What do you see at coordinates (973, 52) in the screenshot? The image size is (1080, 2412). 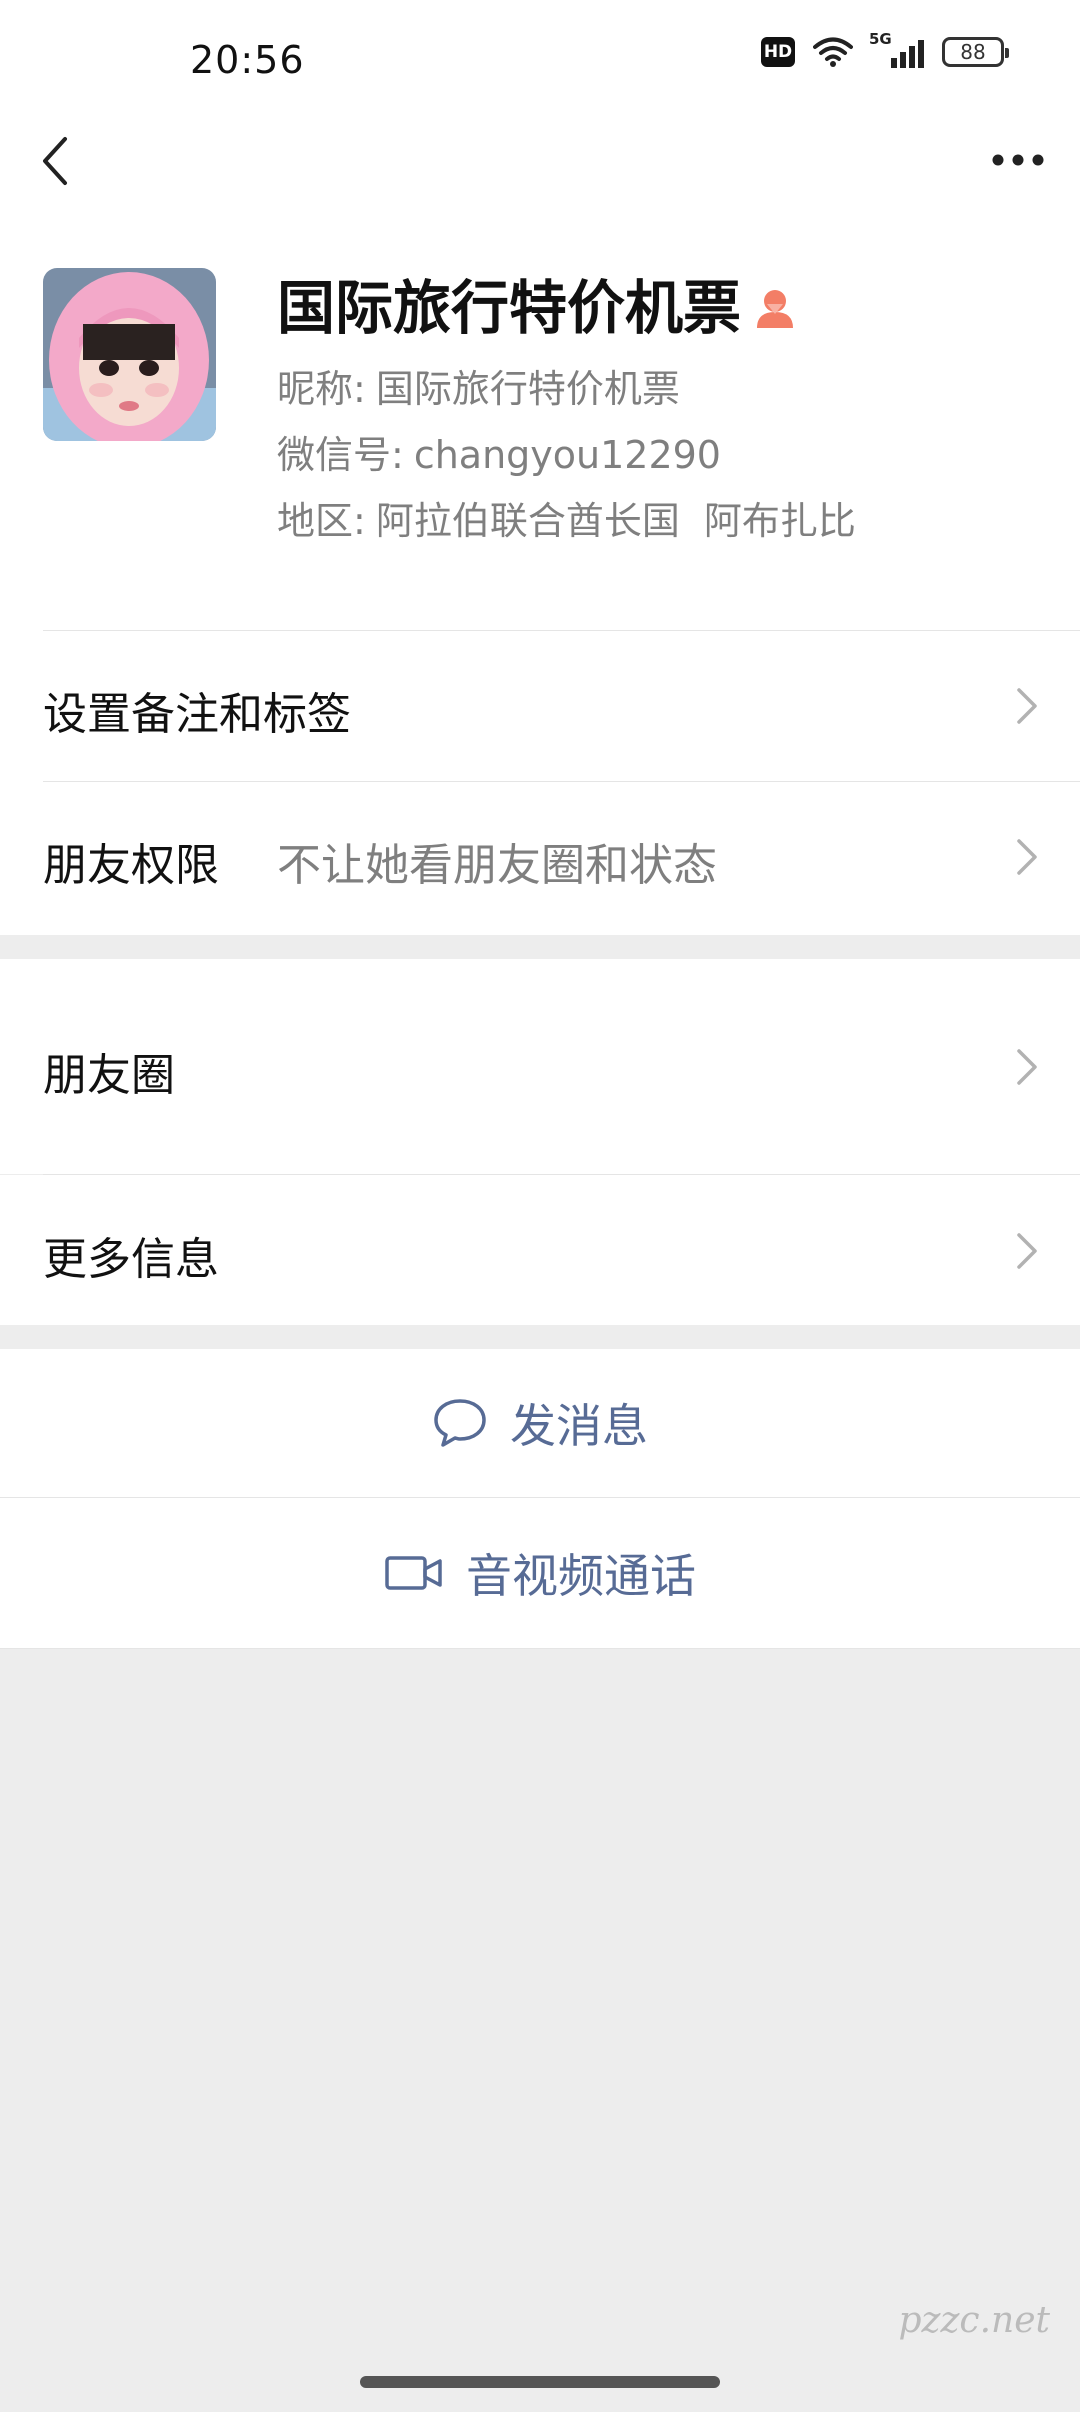 I see `battery-level: 88` at bounding box center [973, 52].